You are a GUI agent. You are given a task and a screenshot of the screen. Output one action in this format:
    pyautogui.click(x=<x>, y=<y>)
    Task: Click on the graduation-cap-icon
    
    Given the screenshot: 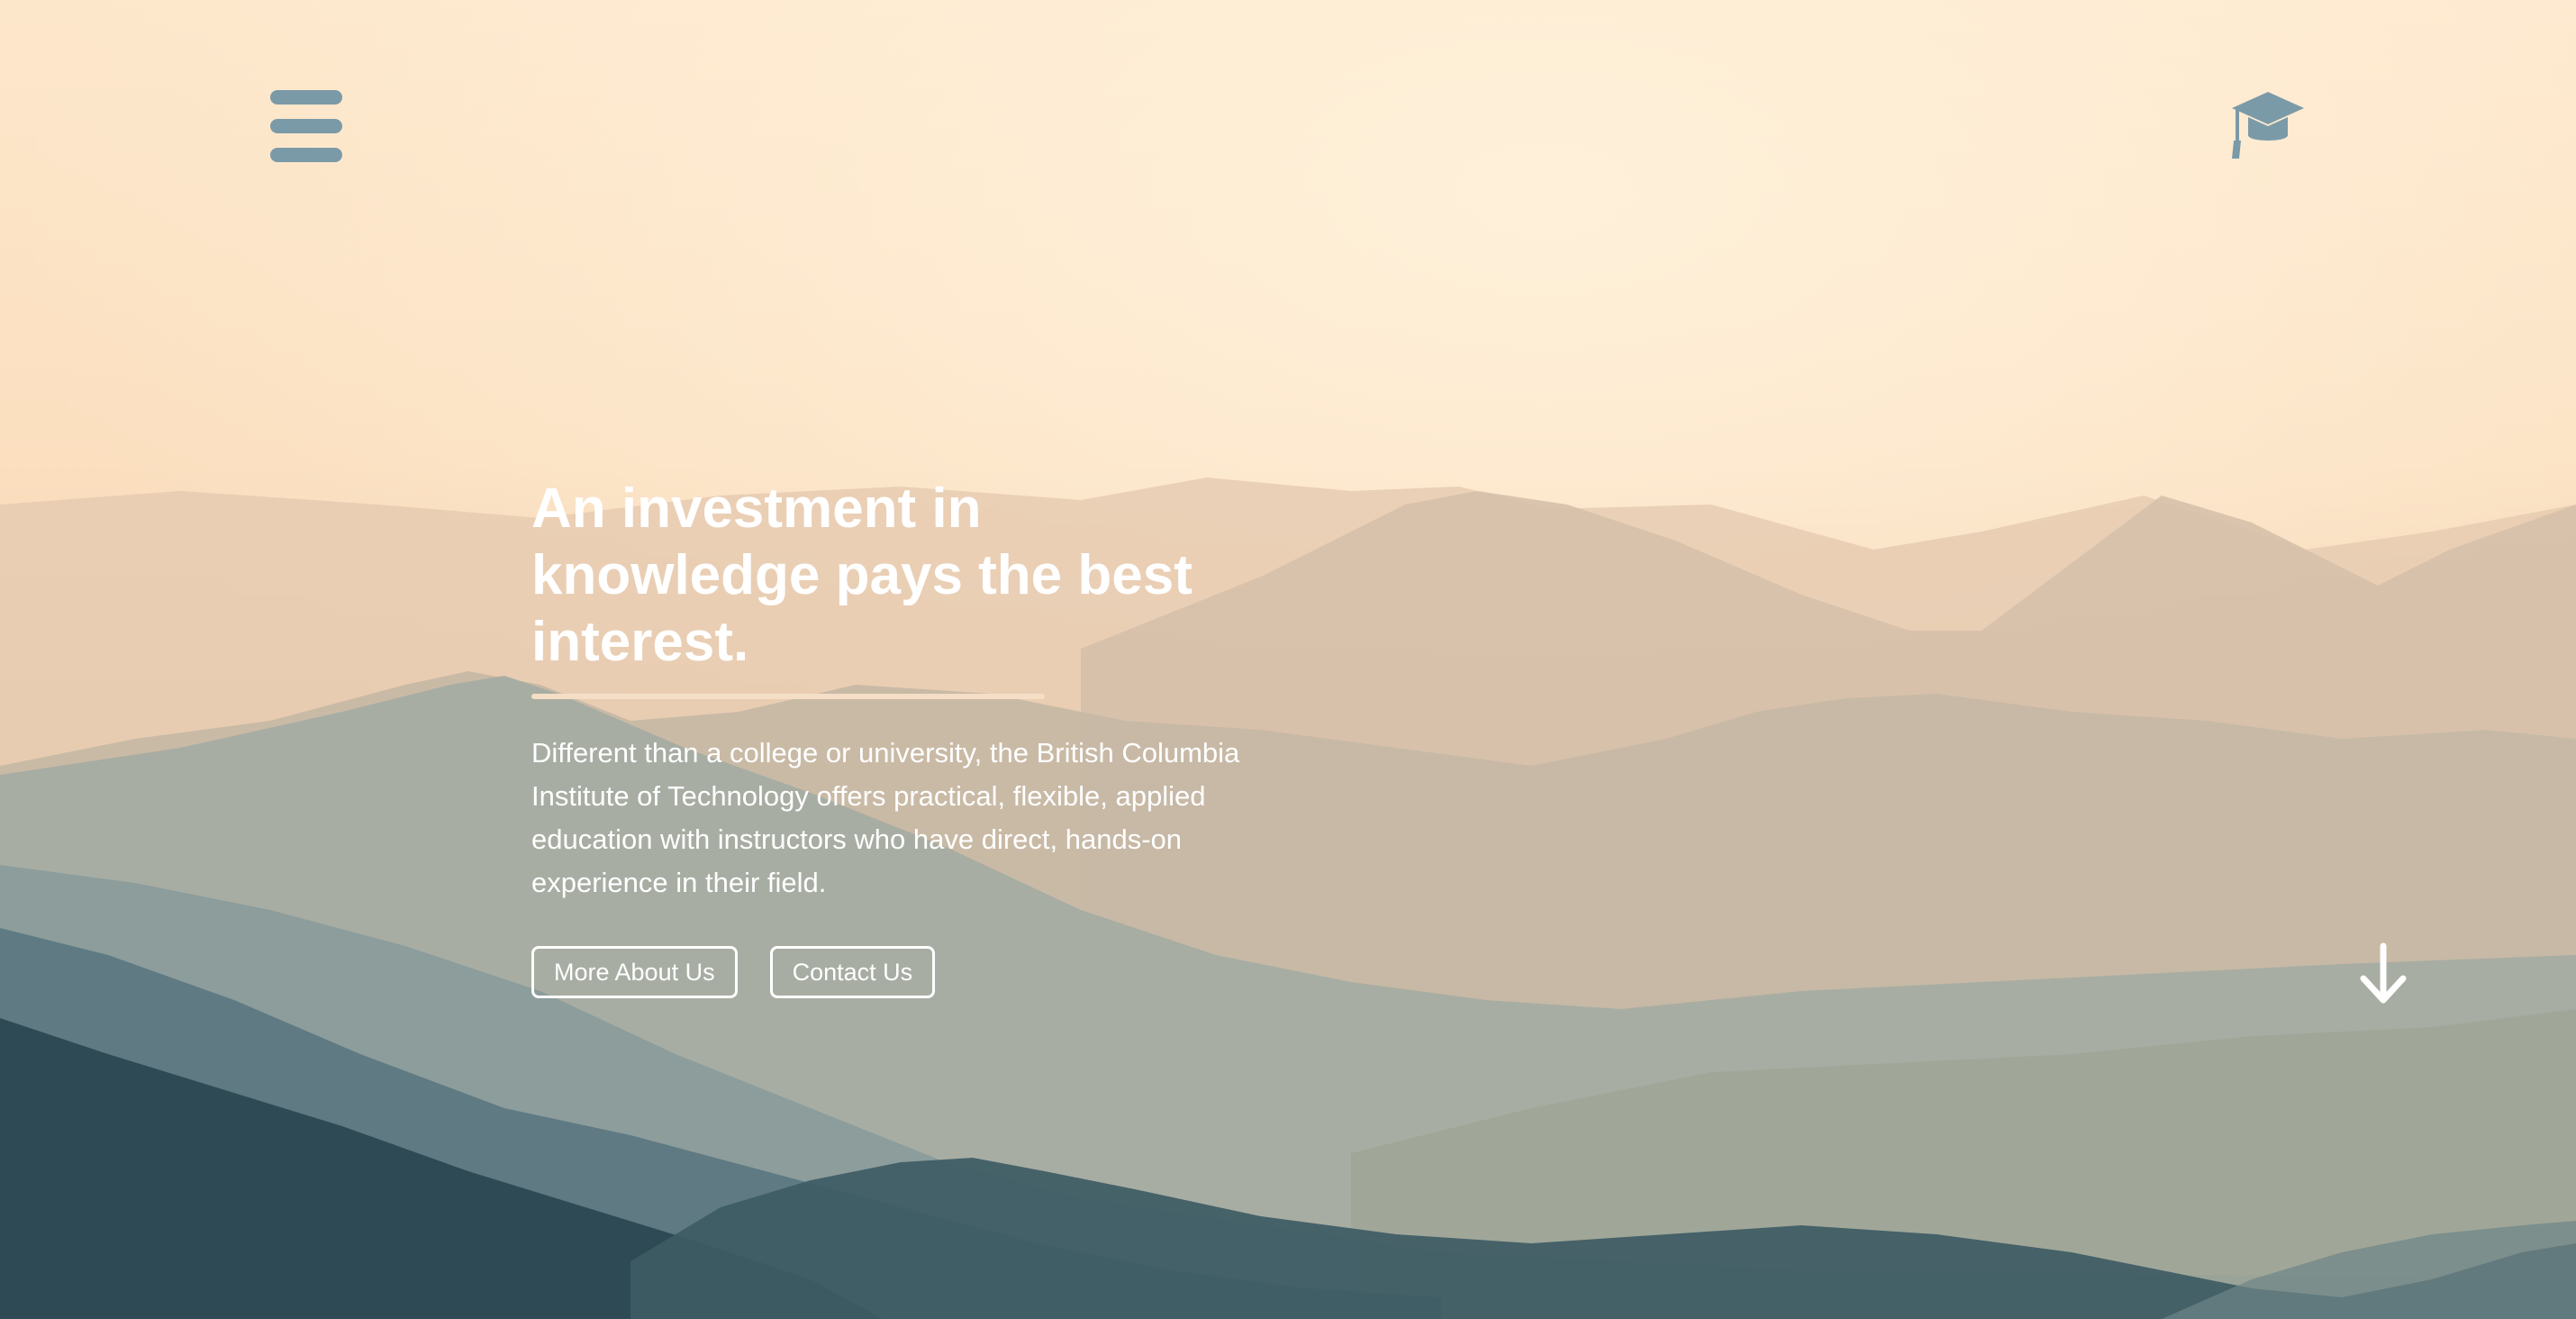 What is the action you would take?
    pyautogui.click(x=2268, y=125)
    